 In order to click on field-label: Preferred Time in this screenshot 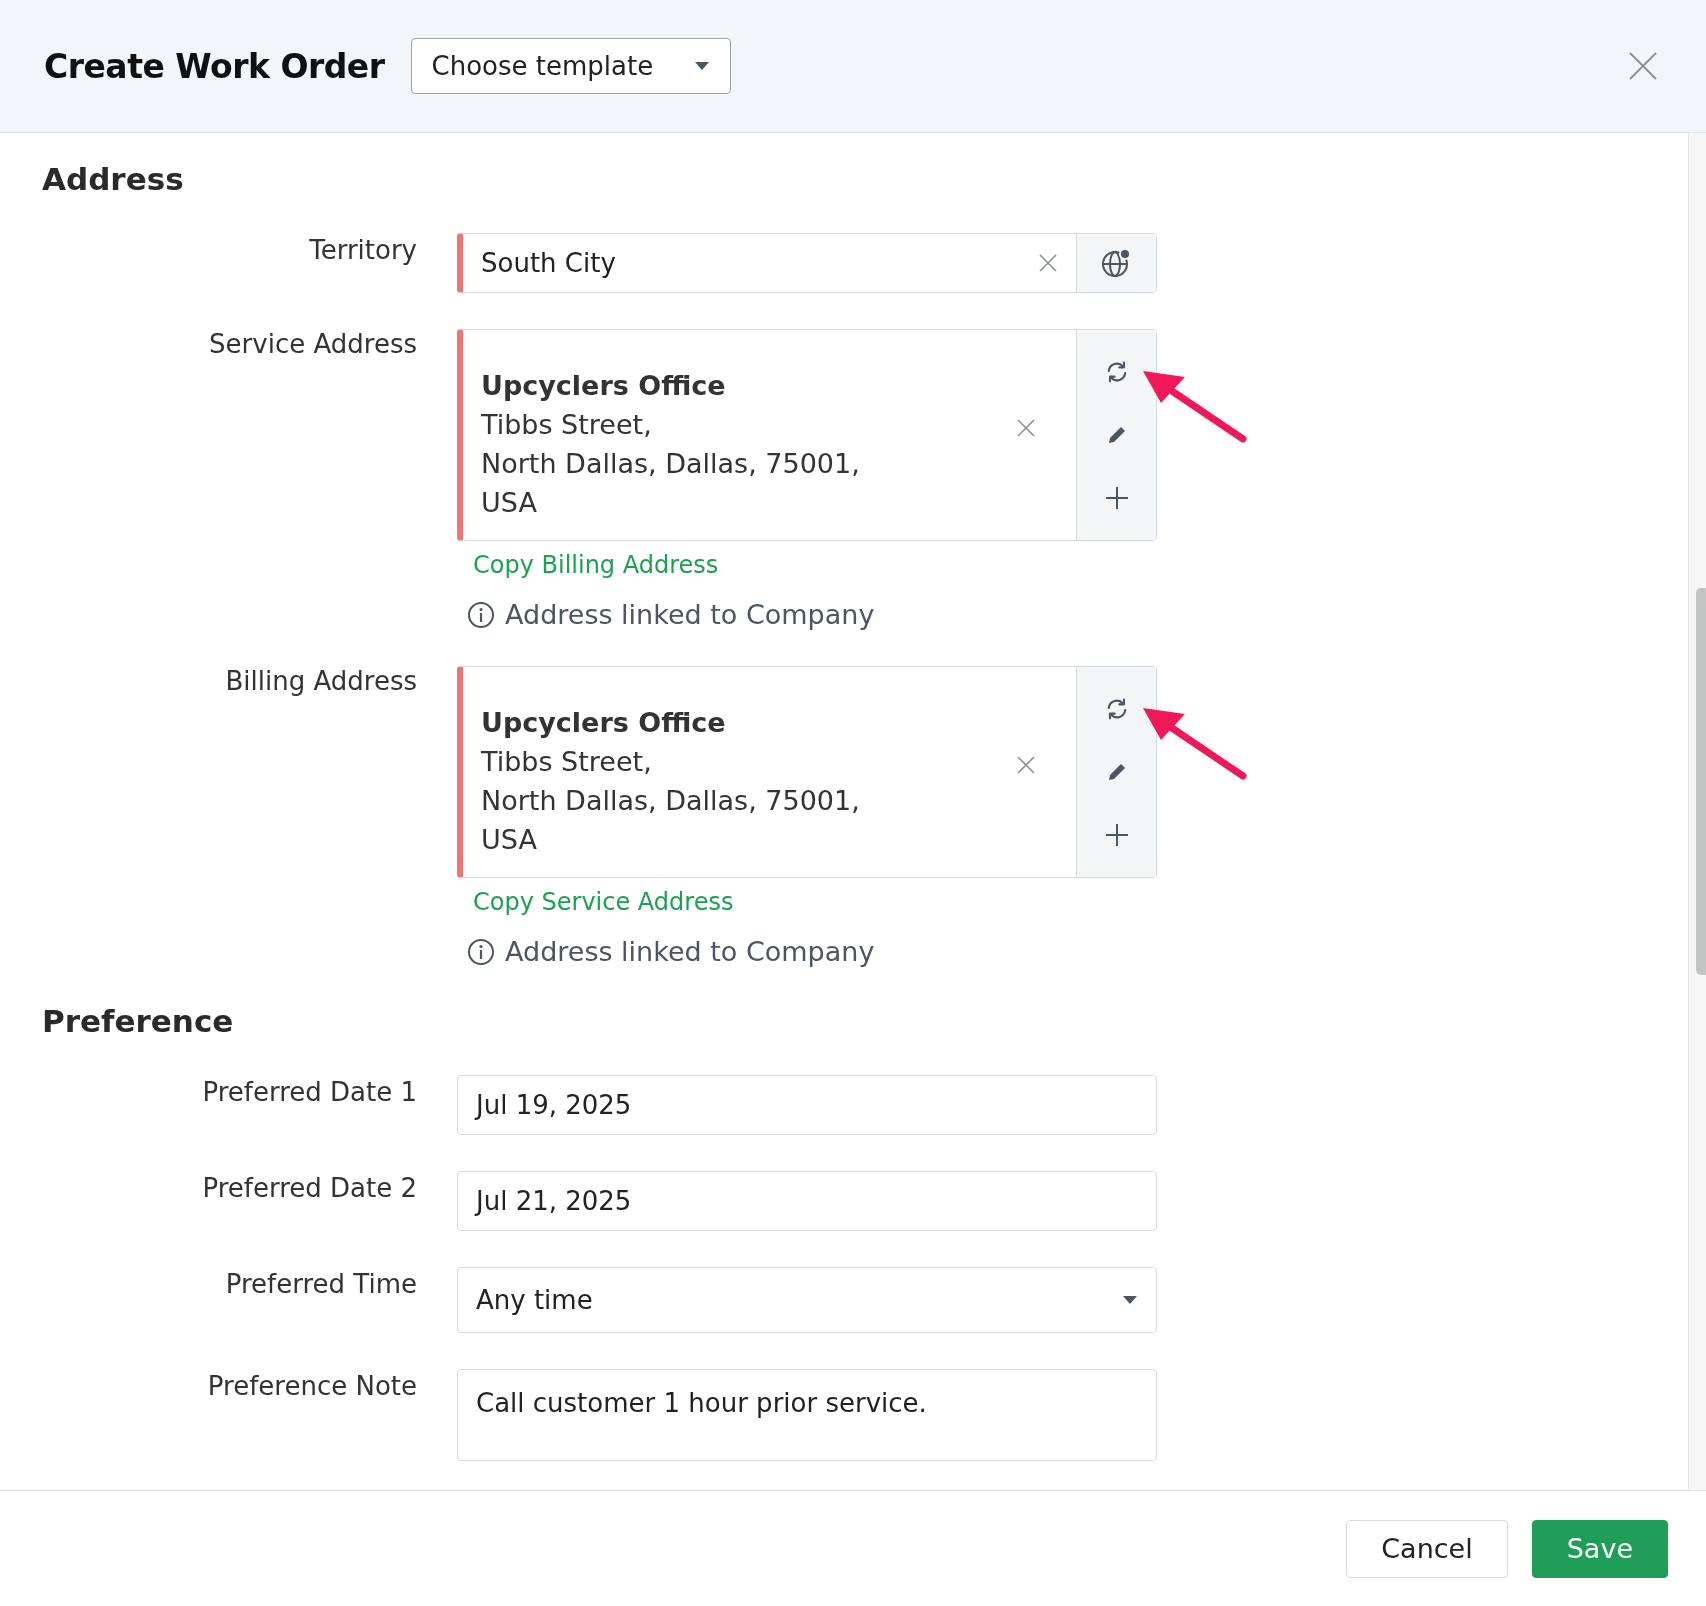, I will do `click(320, 1284)`.